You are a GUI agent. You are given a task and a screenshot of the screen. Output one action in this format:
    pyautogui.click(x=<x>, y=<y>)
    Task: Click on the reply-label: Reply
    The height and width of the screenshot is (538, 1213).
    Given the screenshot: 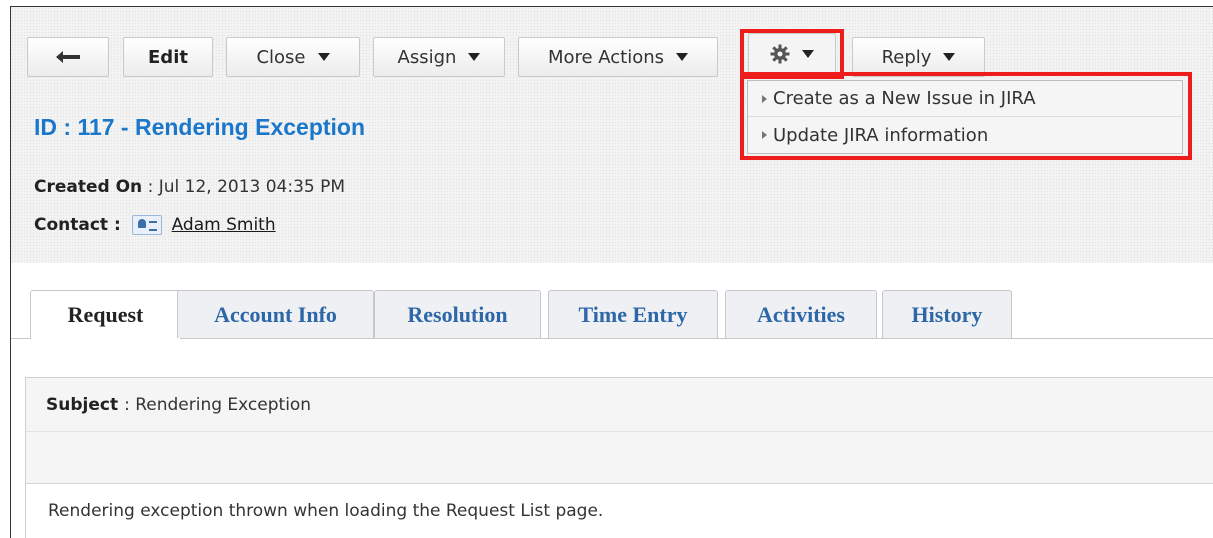 What is the action you would take?
    pyautogui.click(x=906, y=57)
    